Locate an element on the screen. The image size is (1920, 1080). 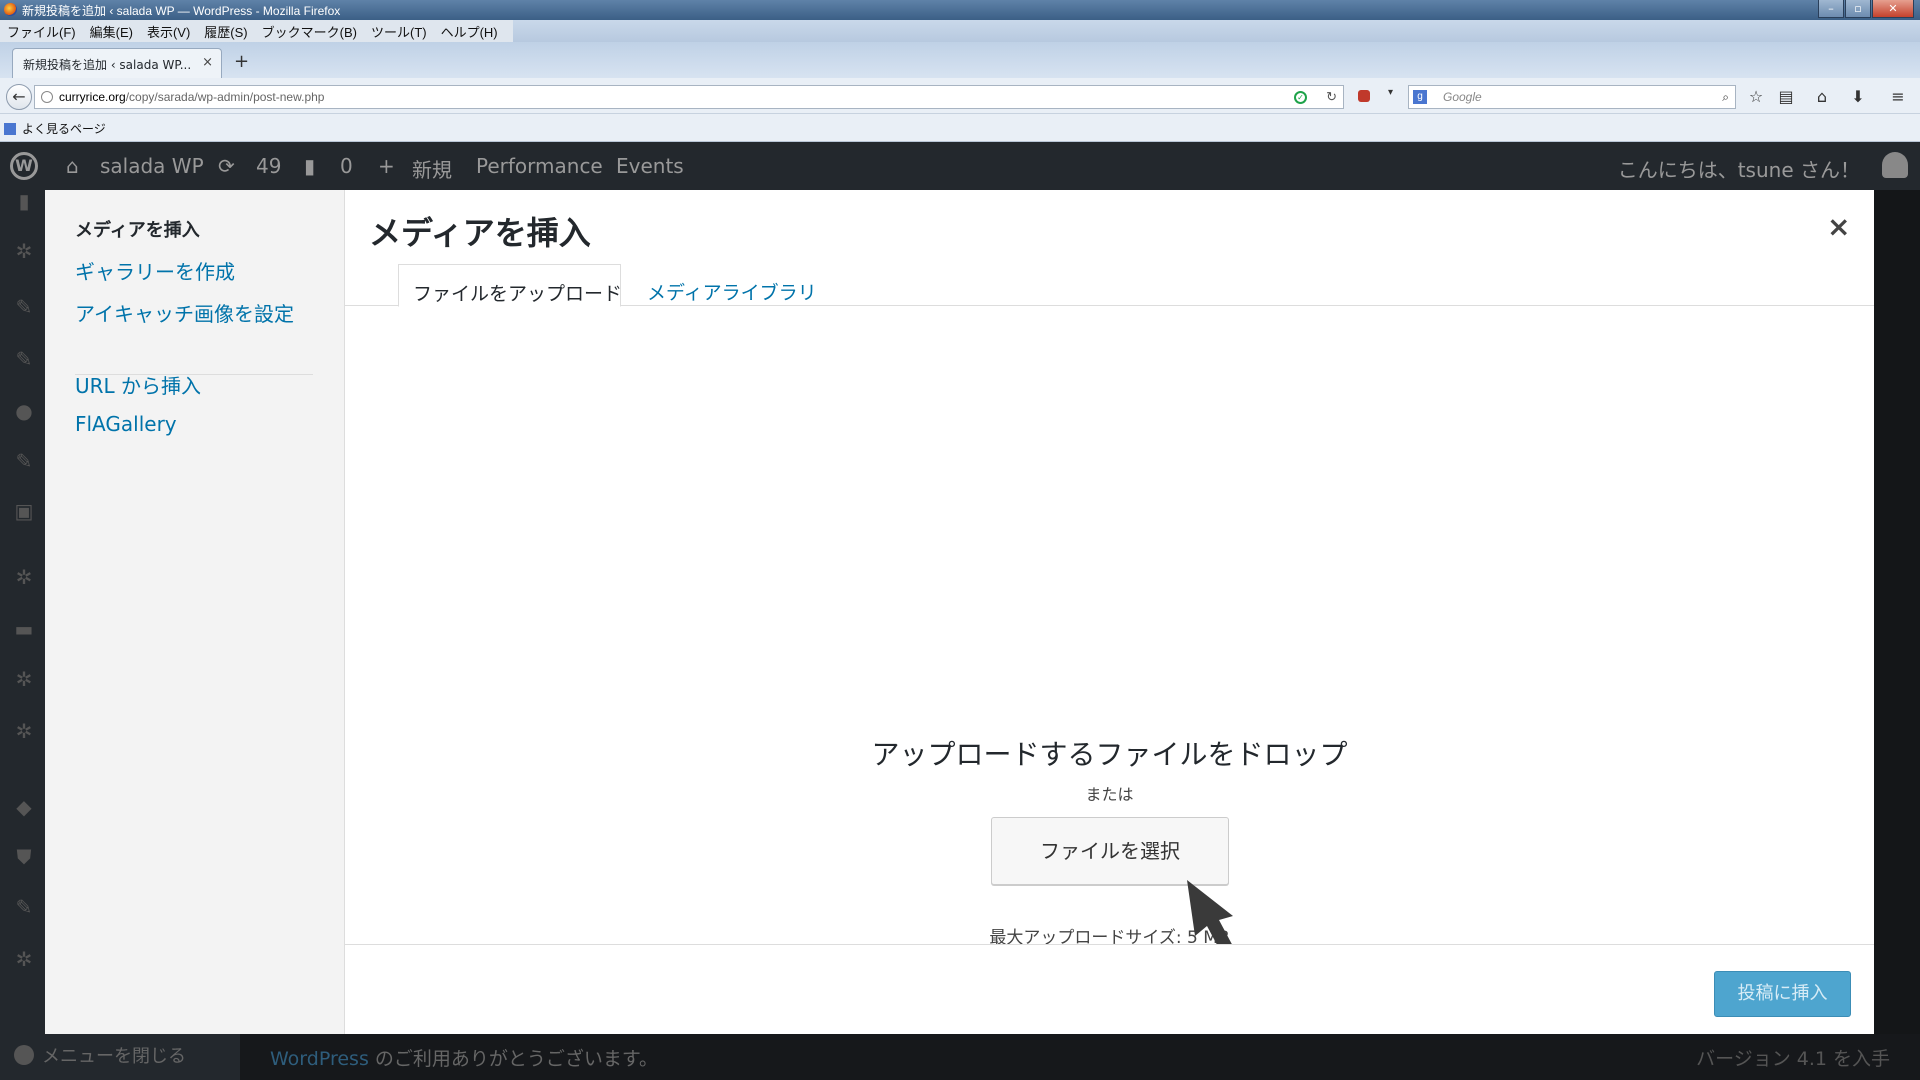
users-menu-icon: ● is located at coordinates (24, 411).